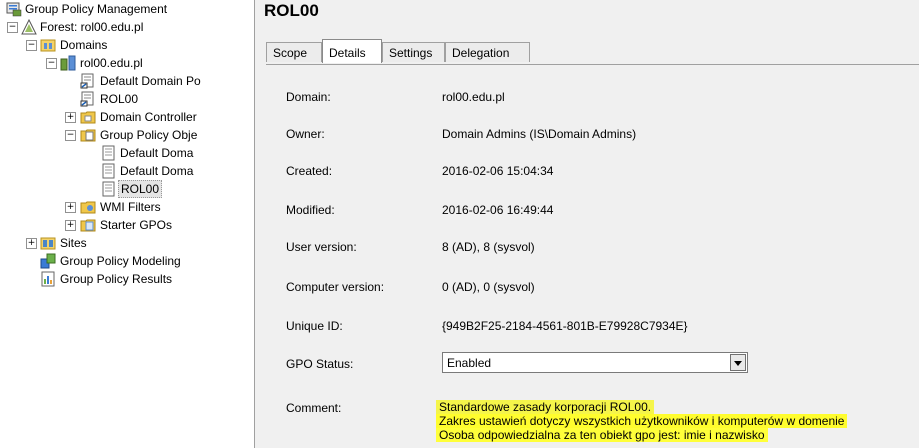  What do you see at coordinates (291, 10) in the screenshot?
I see `page-title: ROL00` at bounding box center [291, 10].